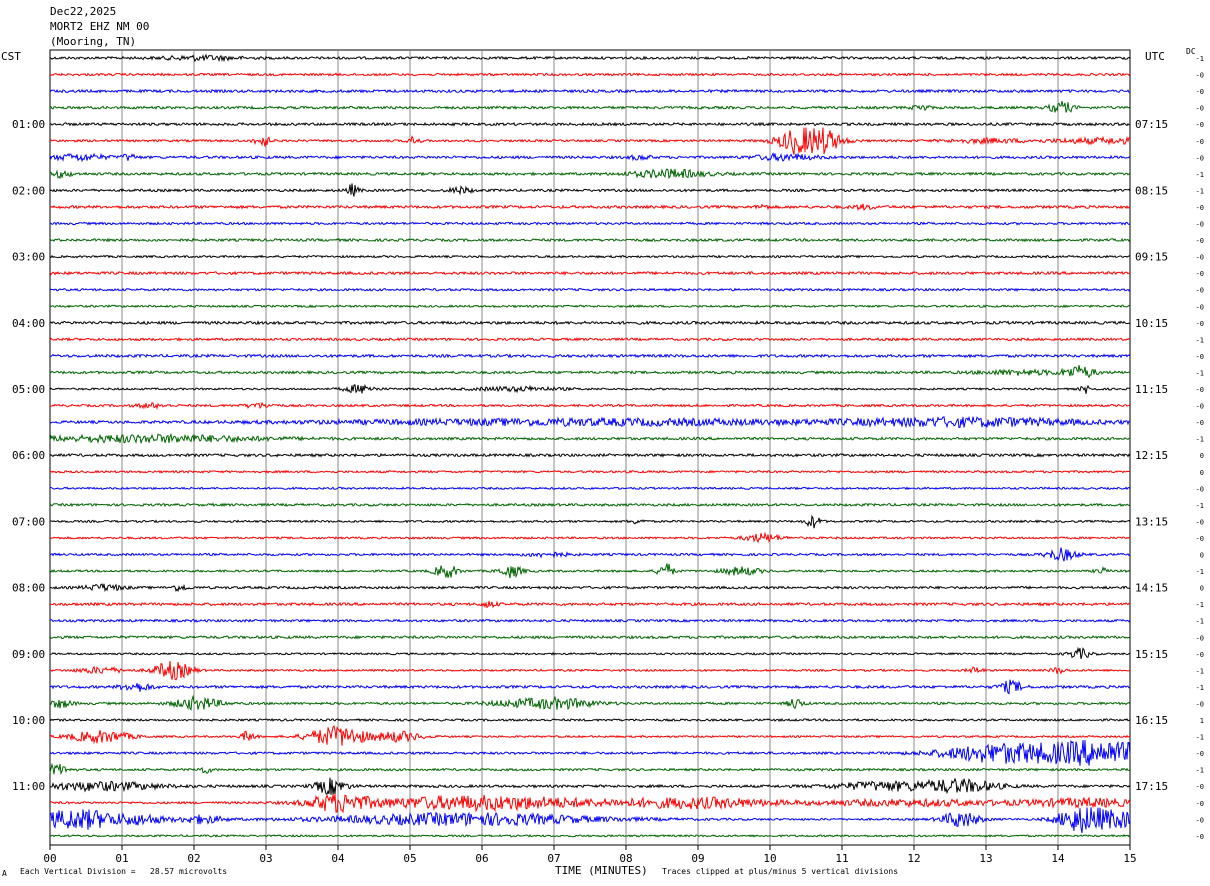 Image resolution: width=1210 pixels, height=886 pixels. Describe the element at coordinates (1151, 720) in the screenshot. I see `right-time-label: 16:15` at that location.